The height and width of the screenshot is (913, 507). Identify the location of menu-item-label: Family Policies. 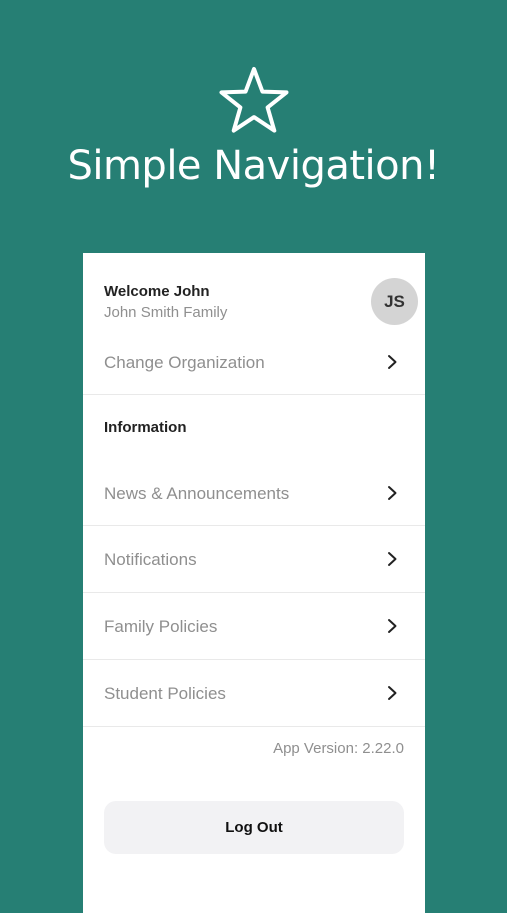
(161, 626).